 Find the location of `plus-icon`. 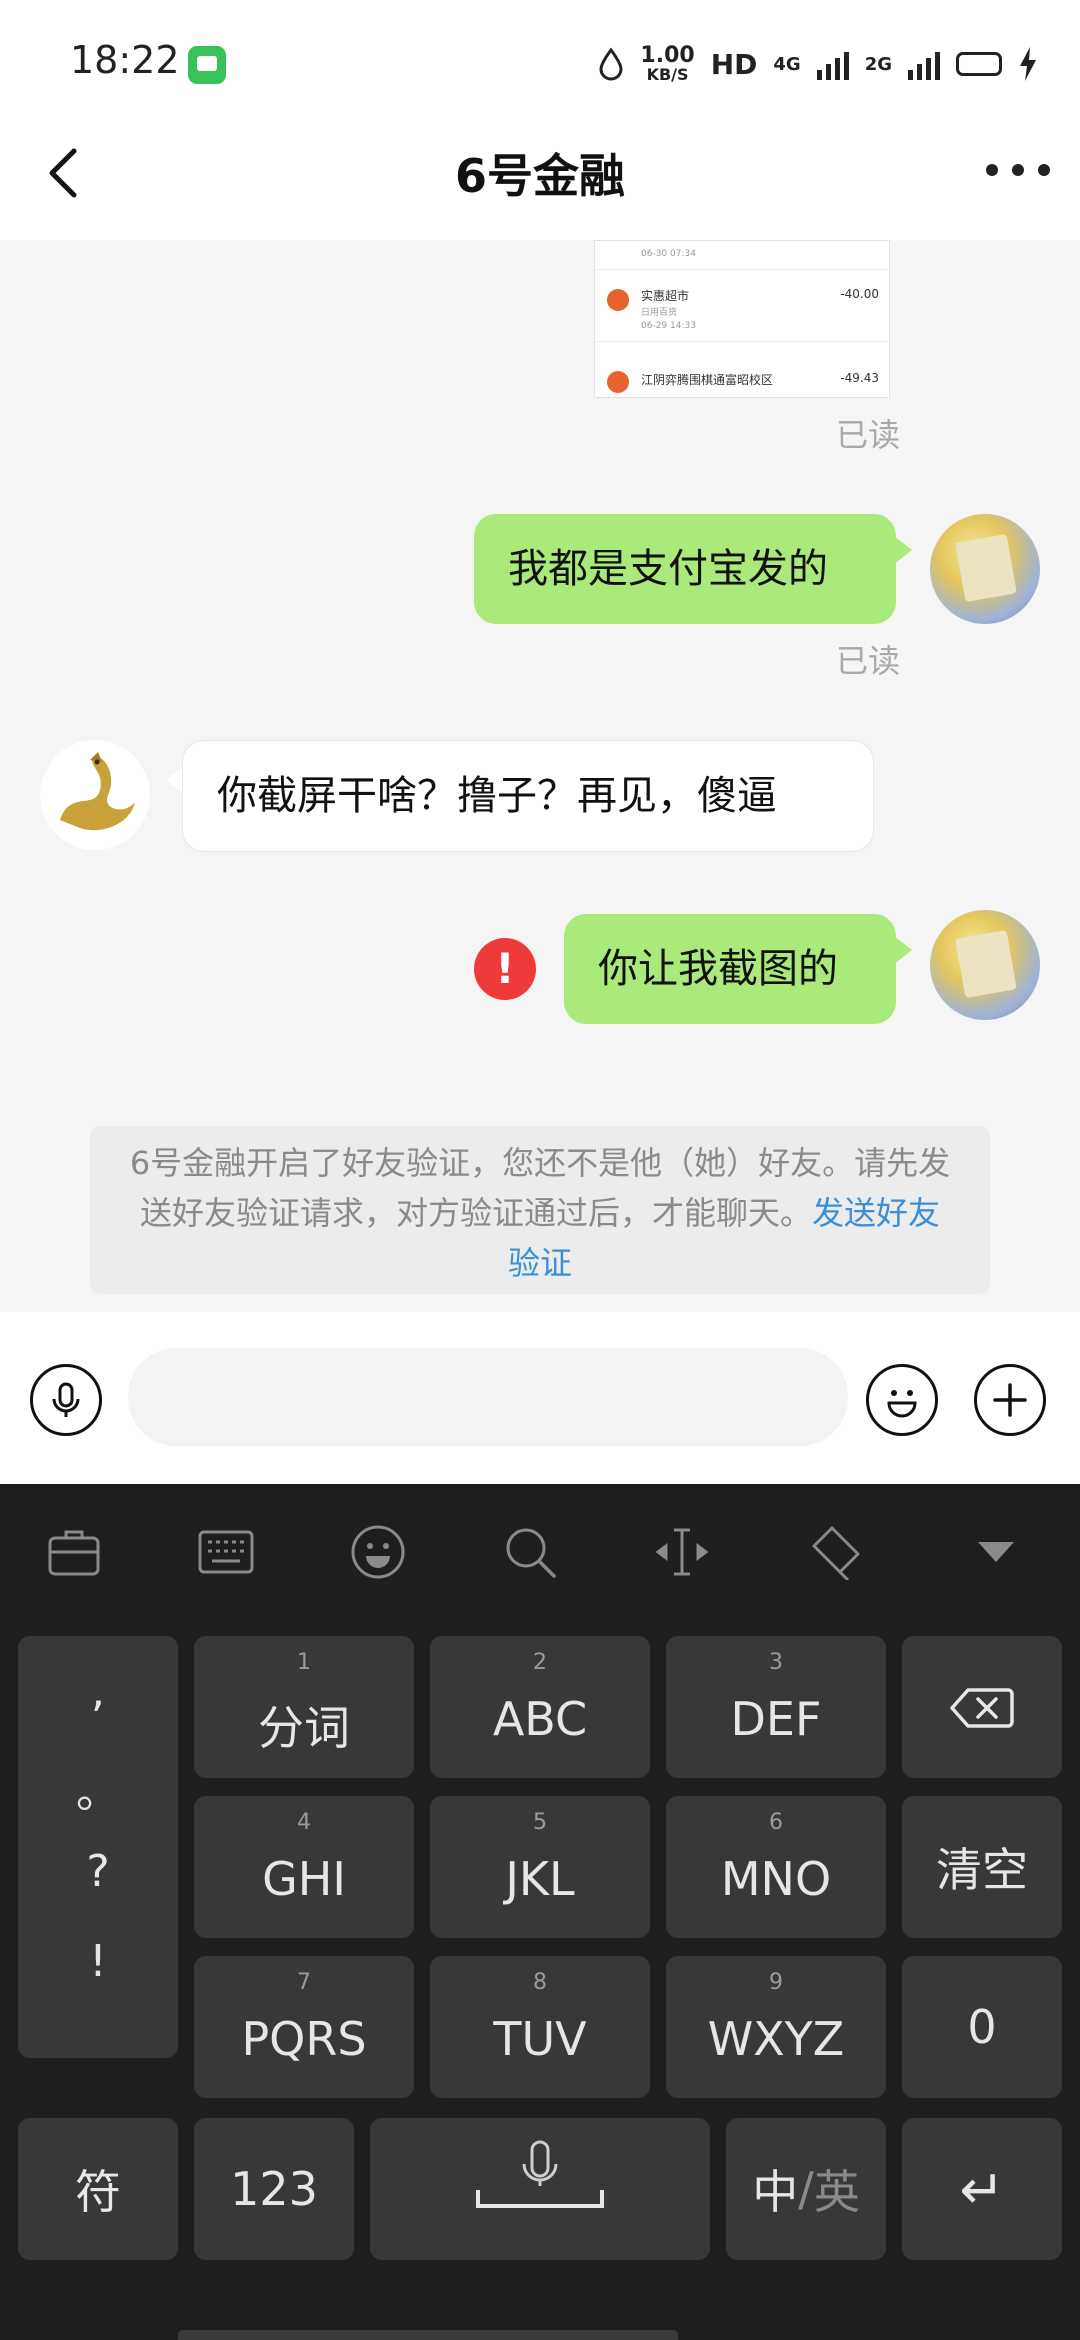

plus-icon is located at coordinates (1010, 1400).